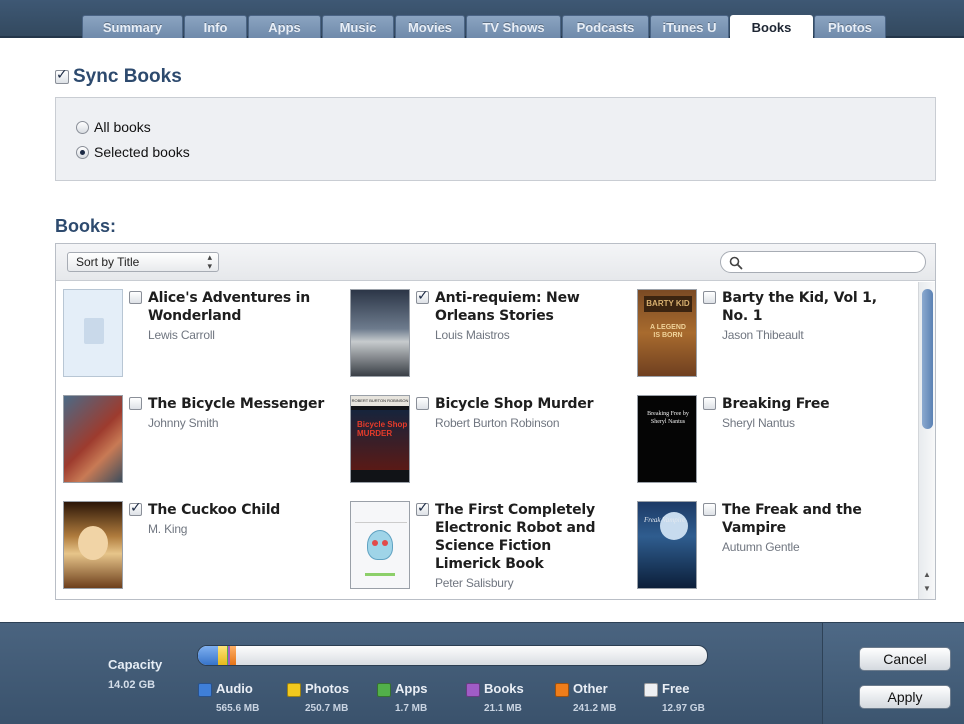 The width and height of the screenshot is (964, 724). I want to click on cover-tagline: A LEGEND IS BORN, so click(668, 331).